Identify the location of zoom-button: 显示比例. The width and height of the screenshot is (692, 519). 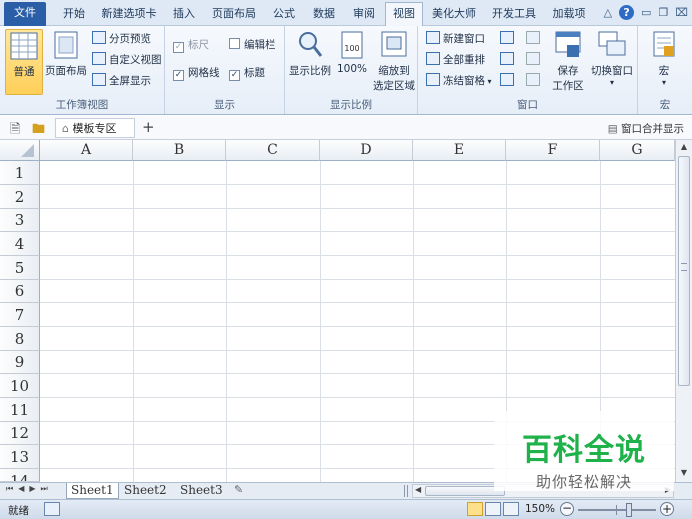
(310, 53).